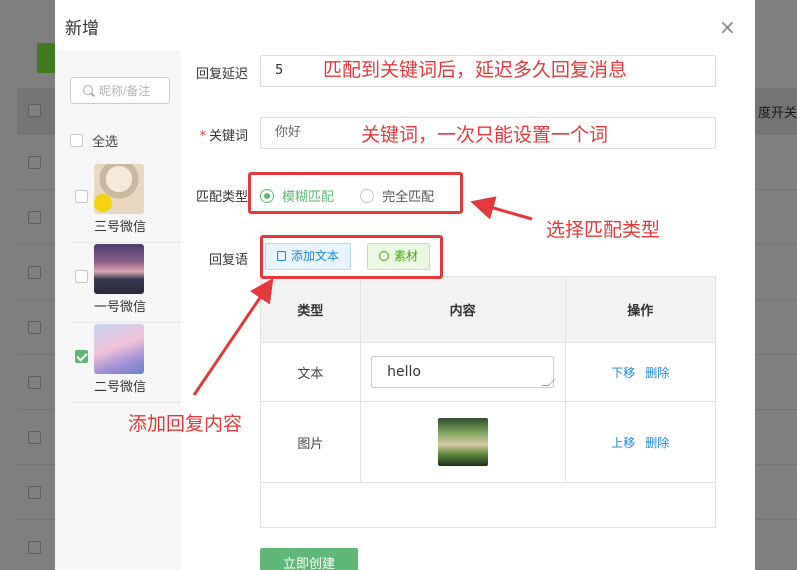 This screenshot has width=797, height=570. What do you see at coordinates (475, 70) in the screenshot?
I see `annotation-delay: 匹配到关键词后，延迟多久回复消息` at bounding box center [475, 70].